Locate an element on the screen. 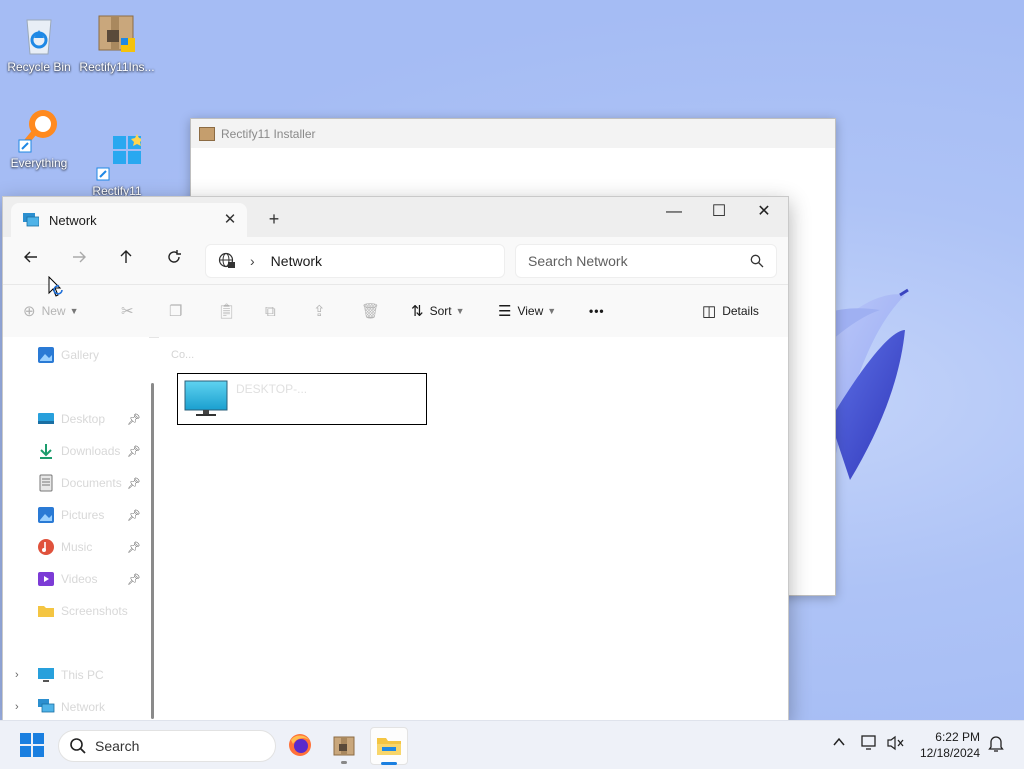  sidebar-item-label: Gallery is located at coordinates (80, 355).